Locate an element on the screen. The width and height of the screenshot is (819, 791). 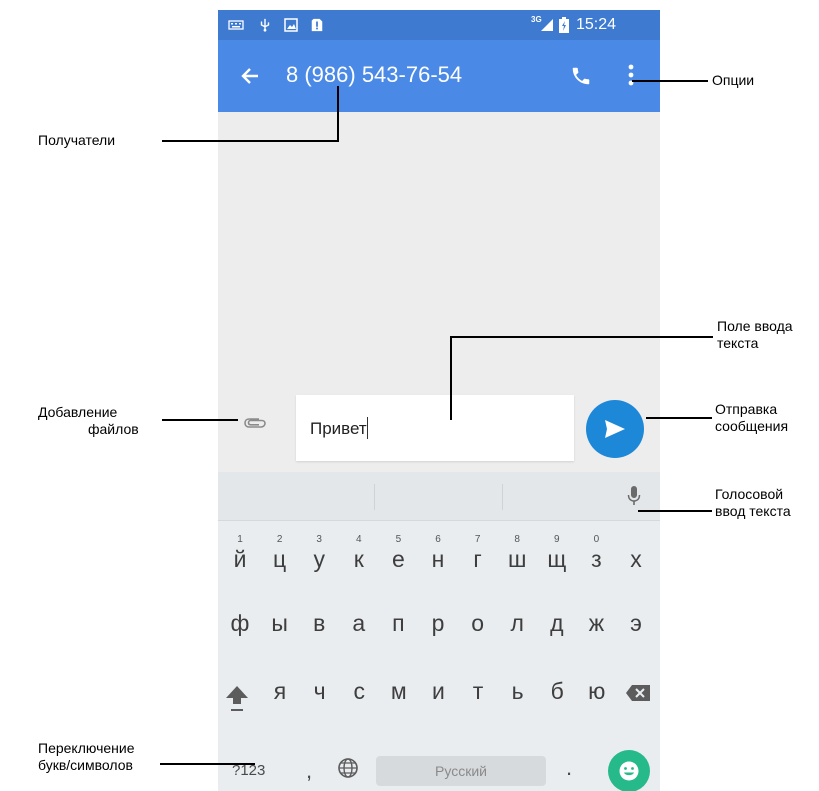
key: ь is located at coordinates (518, 697).